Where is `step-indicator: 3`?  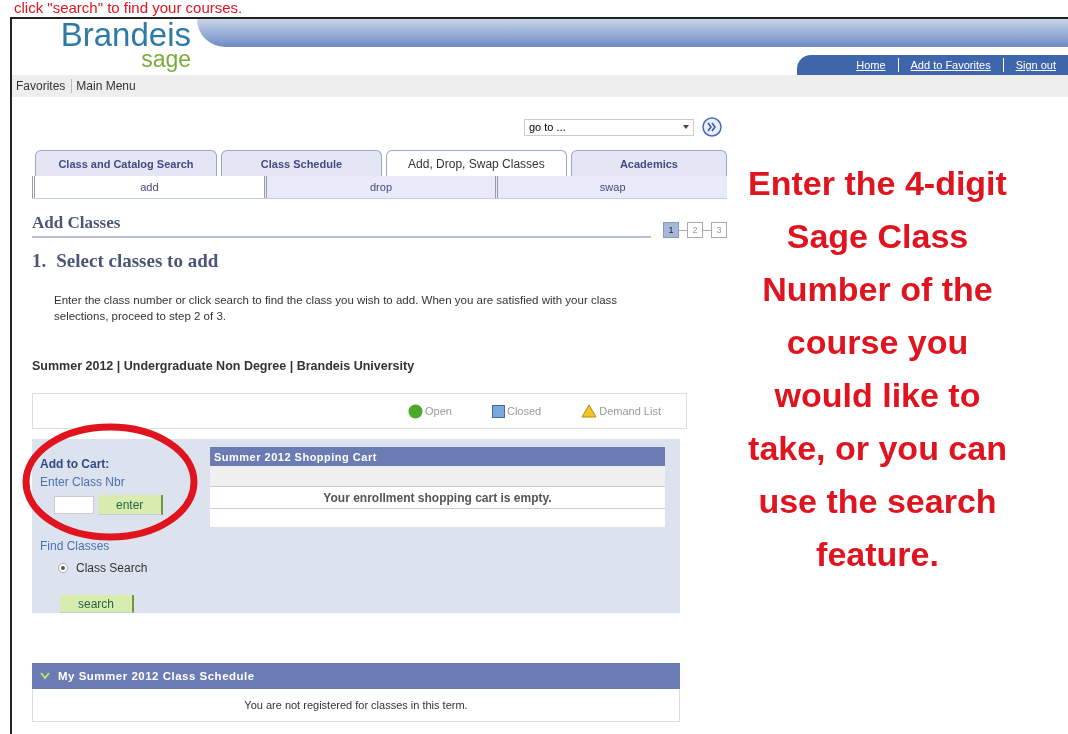 step-indicator: 3 is located at coordinates (719, 230).